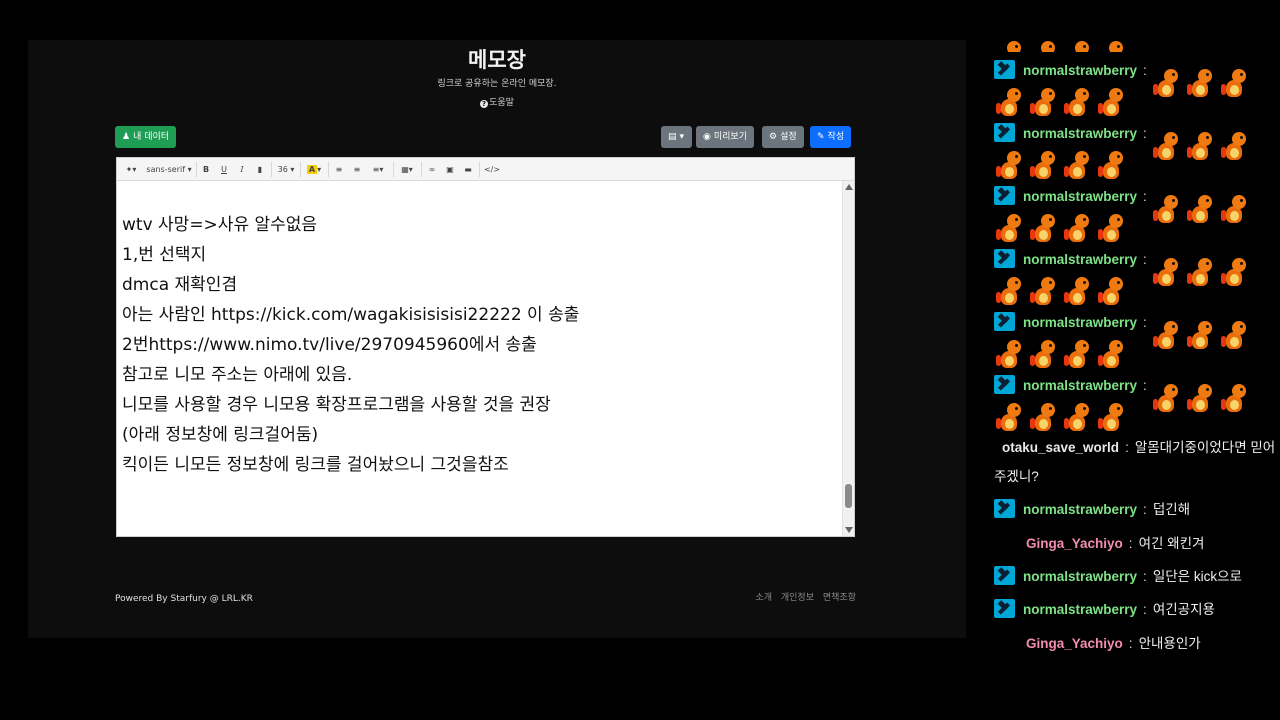 This screenshot has width=1280, height=720. I want to click on underline-button: U, so click(224, 169).